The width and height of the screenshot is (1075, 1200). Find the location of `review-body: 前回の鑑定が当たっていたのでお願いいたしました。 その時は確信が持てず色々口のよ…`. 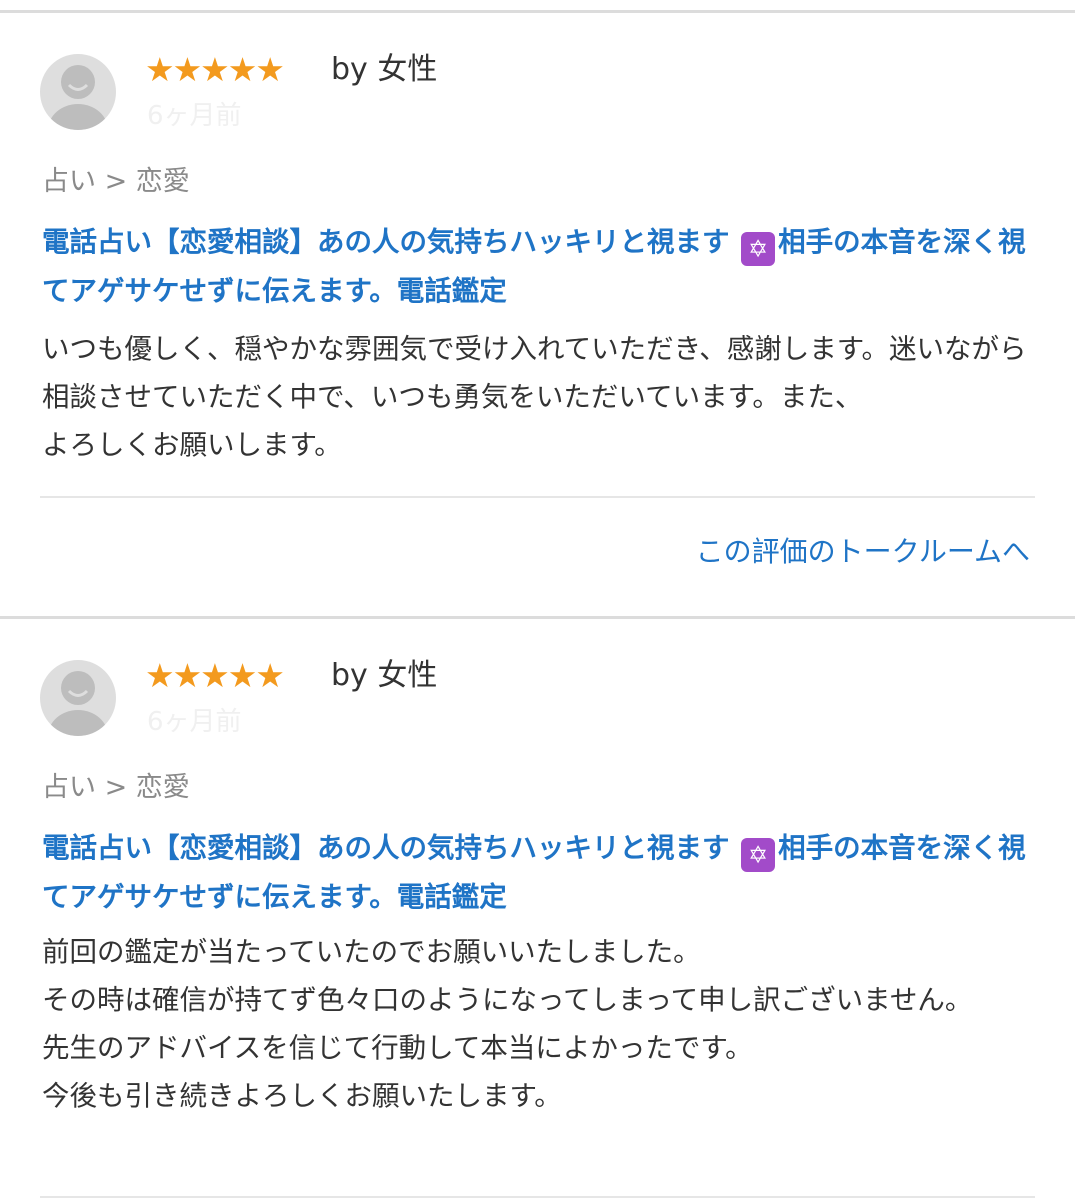

review-body: 前回の鑑定が当たっていたのでお願いいたしました。 その時は確信が持てず色々口のよ… is located at coordinates (507, 1024).